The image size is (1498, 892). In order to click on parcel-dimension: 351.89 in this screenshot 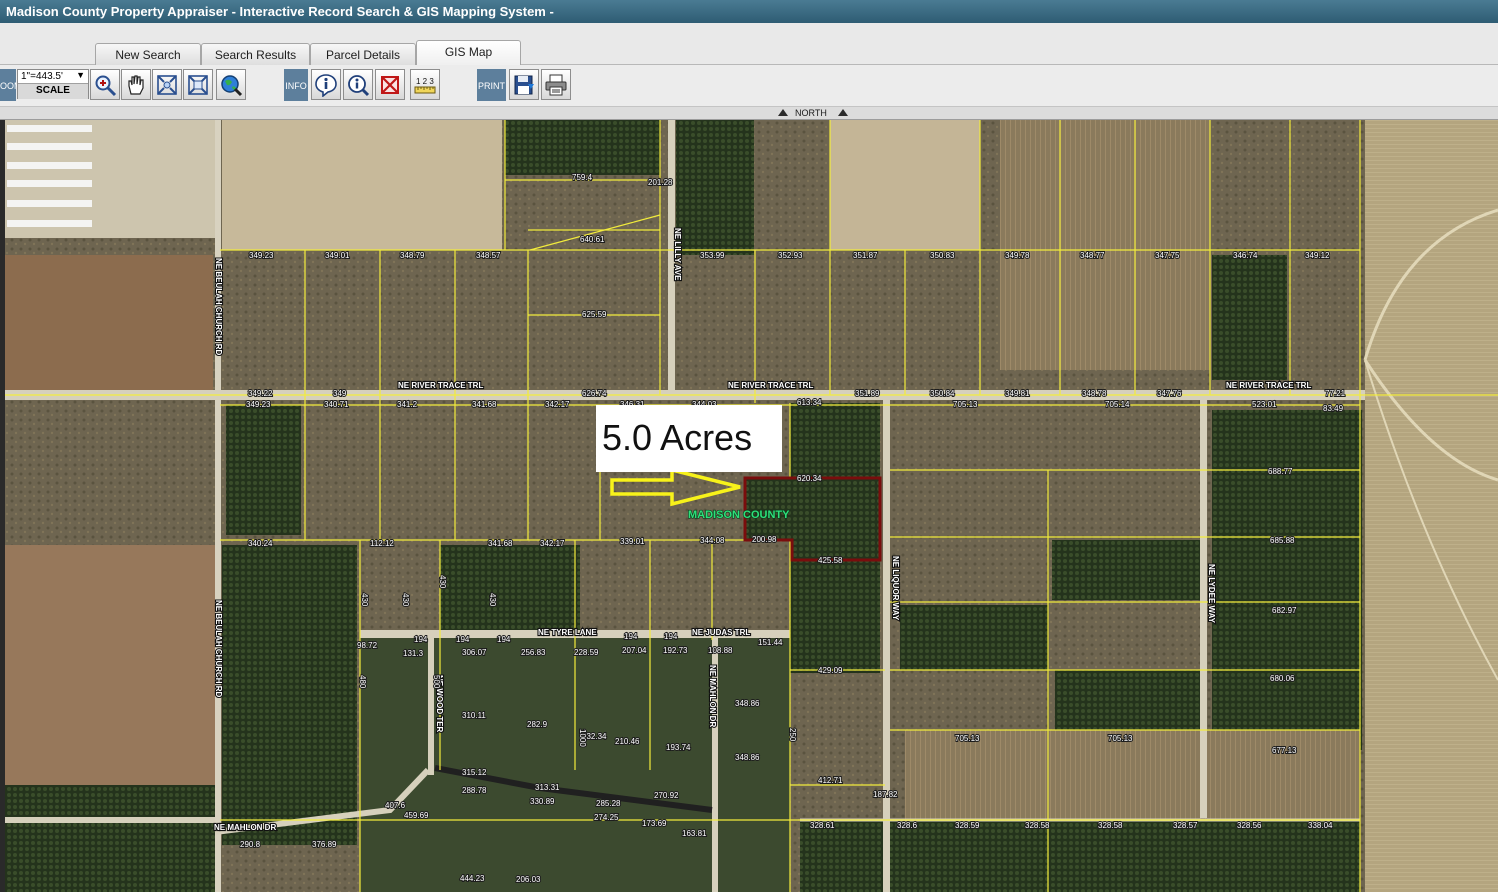, I will do `click(867, 393)`.